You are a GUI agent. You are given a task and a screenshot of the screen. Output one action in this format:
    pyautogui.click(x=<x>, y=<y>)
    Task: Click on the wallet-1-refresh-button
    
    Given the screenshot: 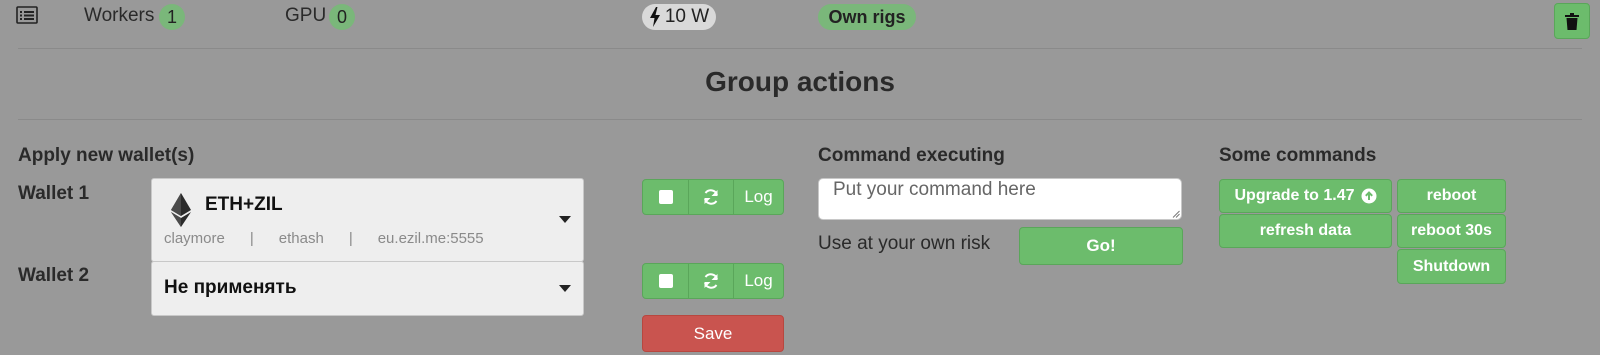 What is the action you would take?
    pyautogui.click(x=710, y=197)
    